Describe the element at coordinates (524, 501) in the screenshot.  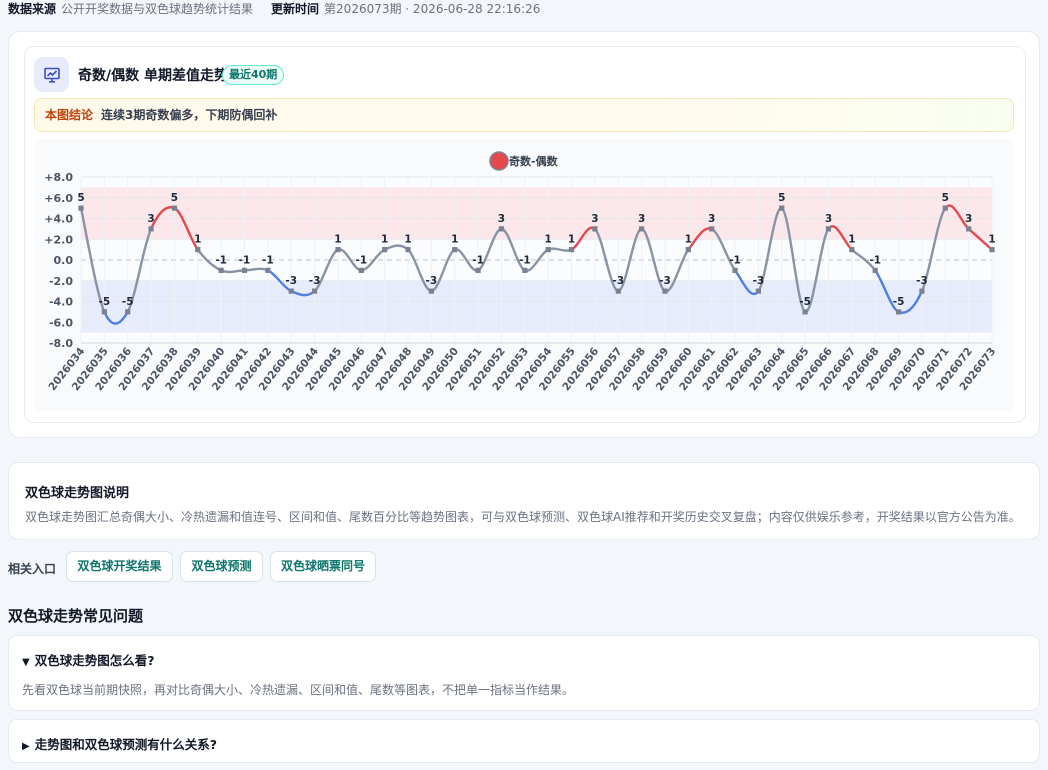
I see `description-card` at that location.